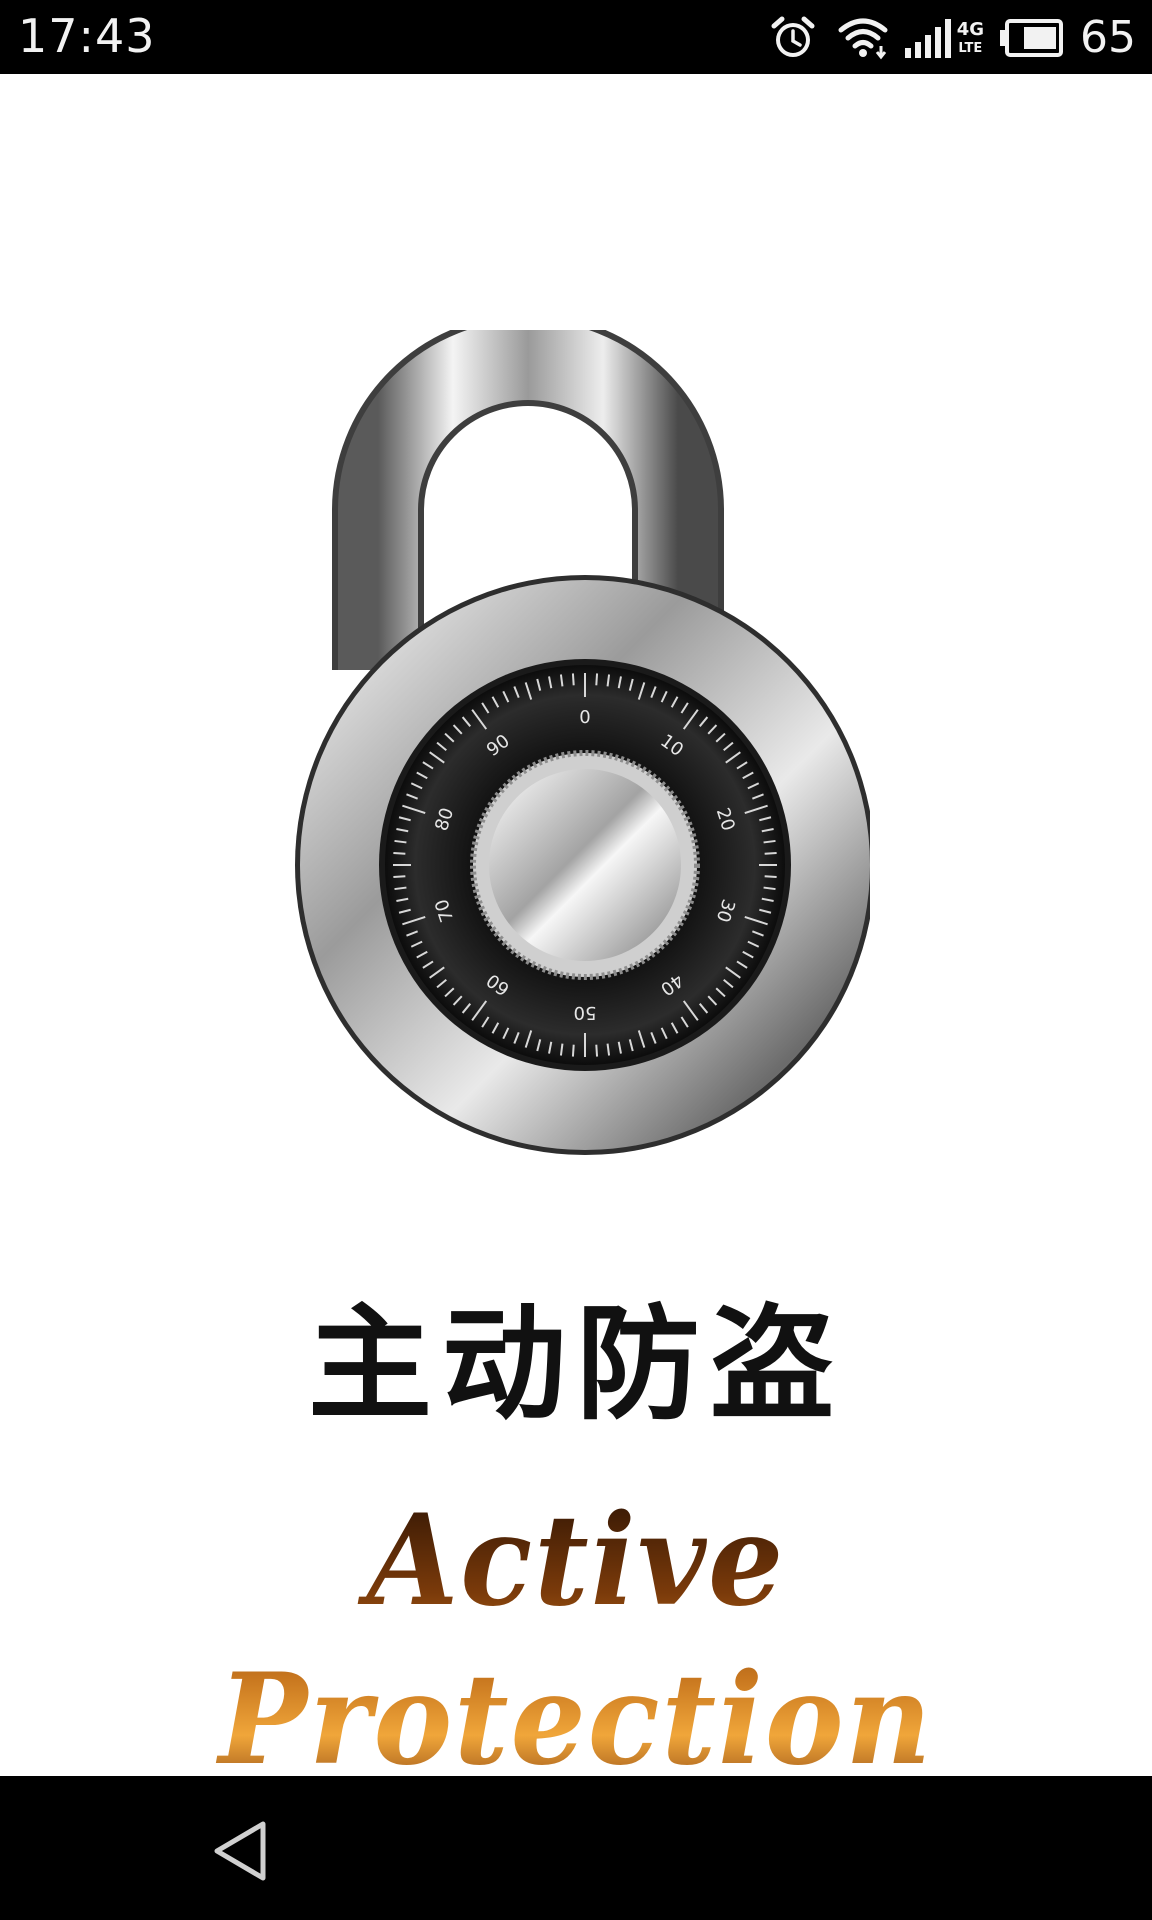 The width and height of the screenshot is (1152, 1920). I want to click on status-time: 17:43, so click(87, 36).